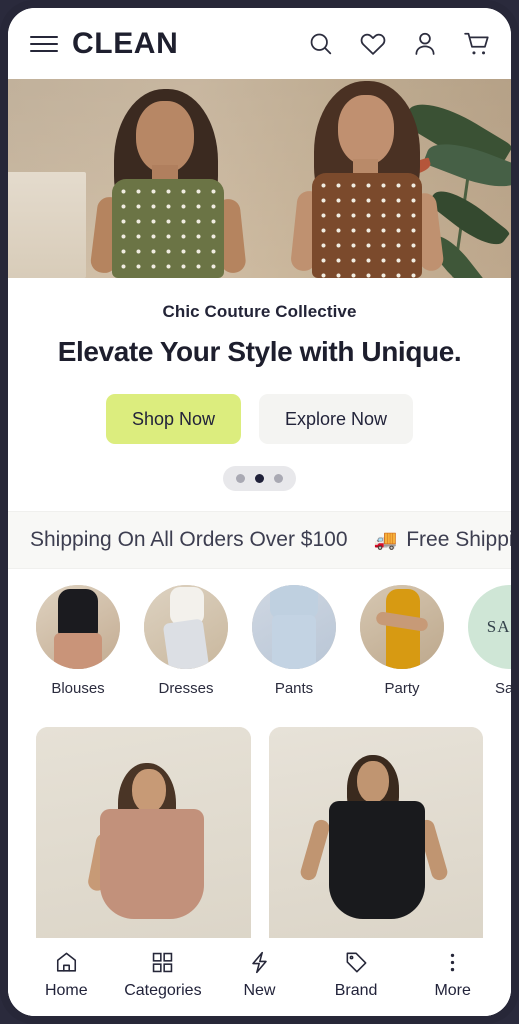 This screenshot has width=519, height=1024. What do you see at coordinates (163, 990) in the screenshot?
I see `nav-label: Categories` at bounding box center [163, 990].